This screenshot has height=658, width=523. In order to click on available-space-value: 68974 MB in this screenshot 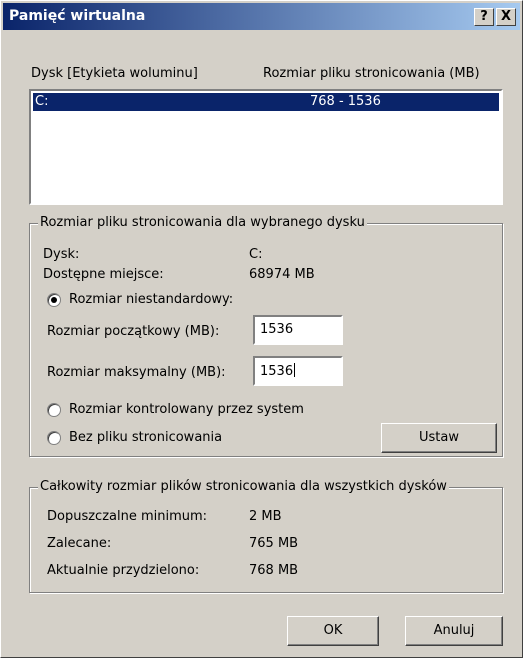, I will do `click(282, 274)`.